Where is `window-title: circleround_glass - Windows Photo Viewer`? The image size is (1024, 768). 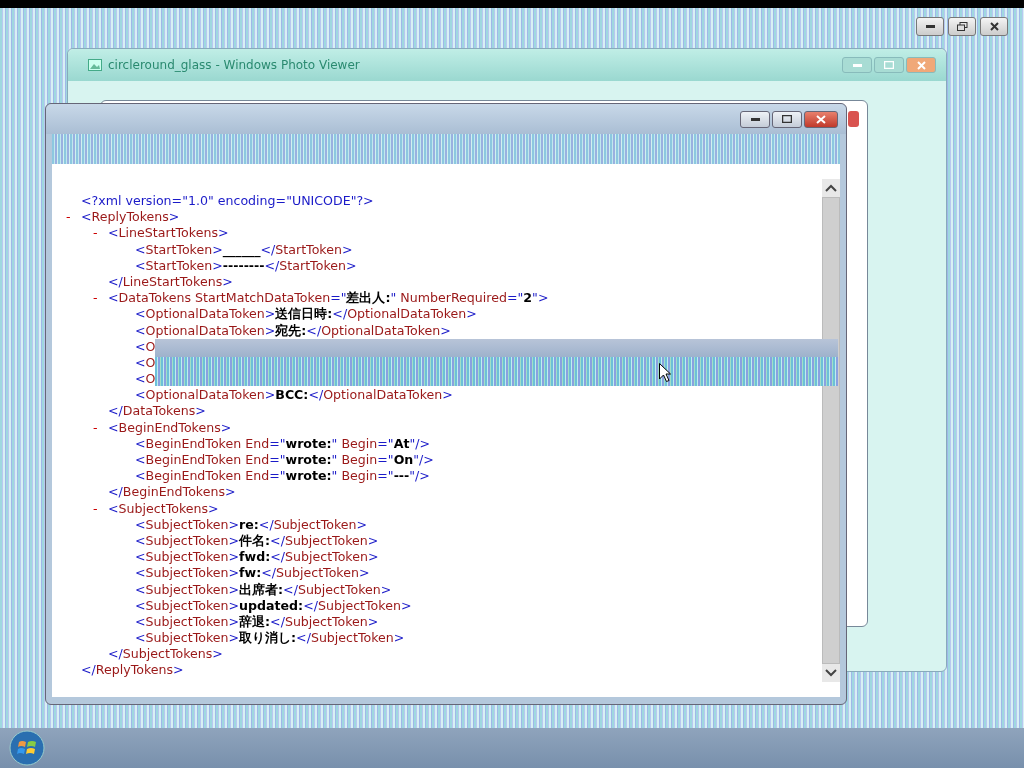 window-title: circleround_glass - Windows Photo Viewer is located at coordinates (234, 65).